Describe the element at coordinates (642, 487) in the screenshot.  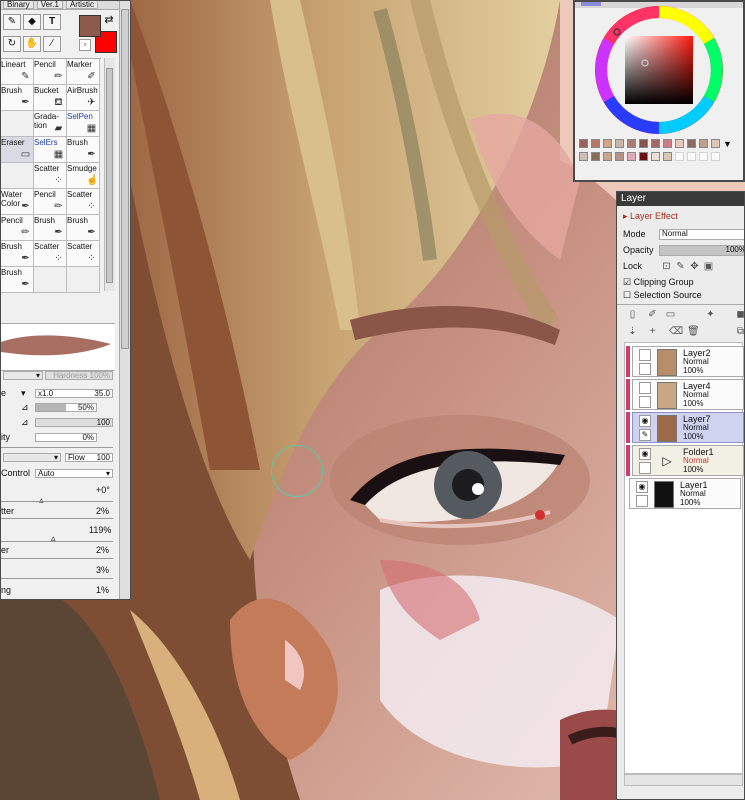
I see `visibility-eye-icon: ◉` at that location.